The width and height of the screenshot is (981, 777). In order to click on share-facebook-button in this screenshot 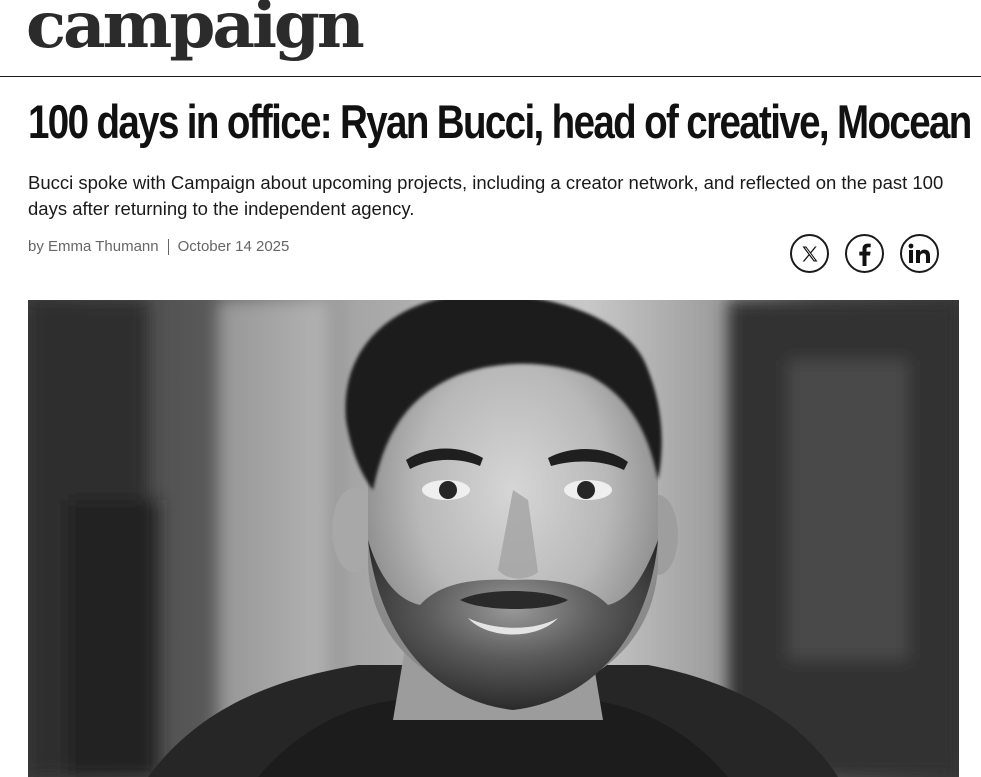, I will do `click(864, 253)`.